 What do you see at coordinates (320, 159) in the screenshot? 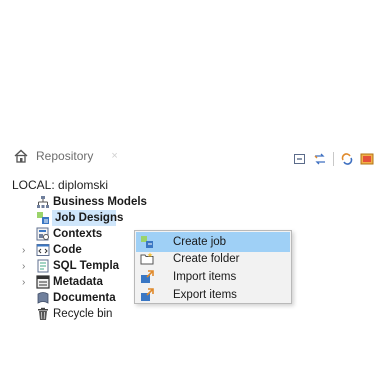
I see `link-editor-icon` at bounding box center [320, 159].